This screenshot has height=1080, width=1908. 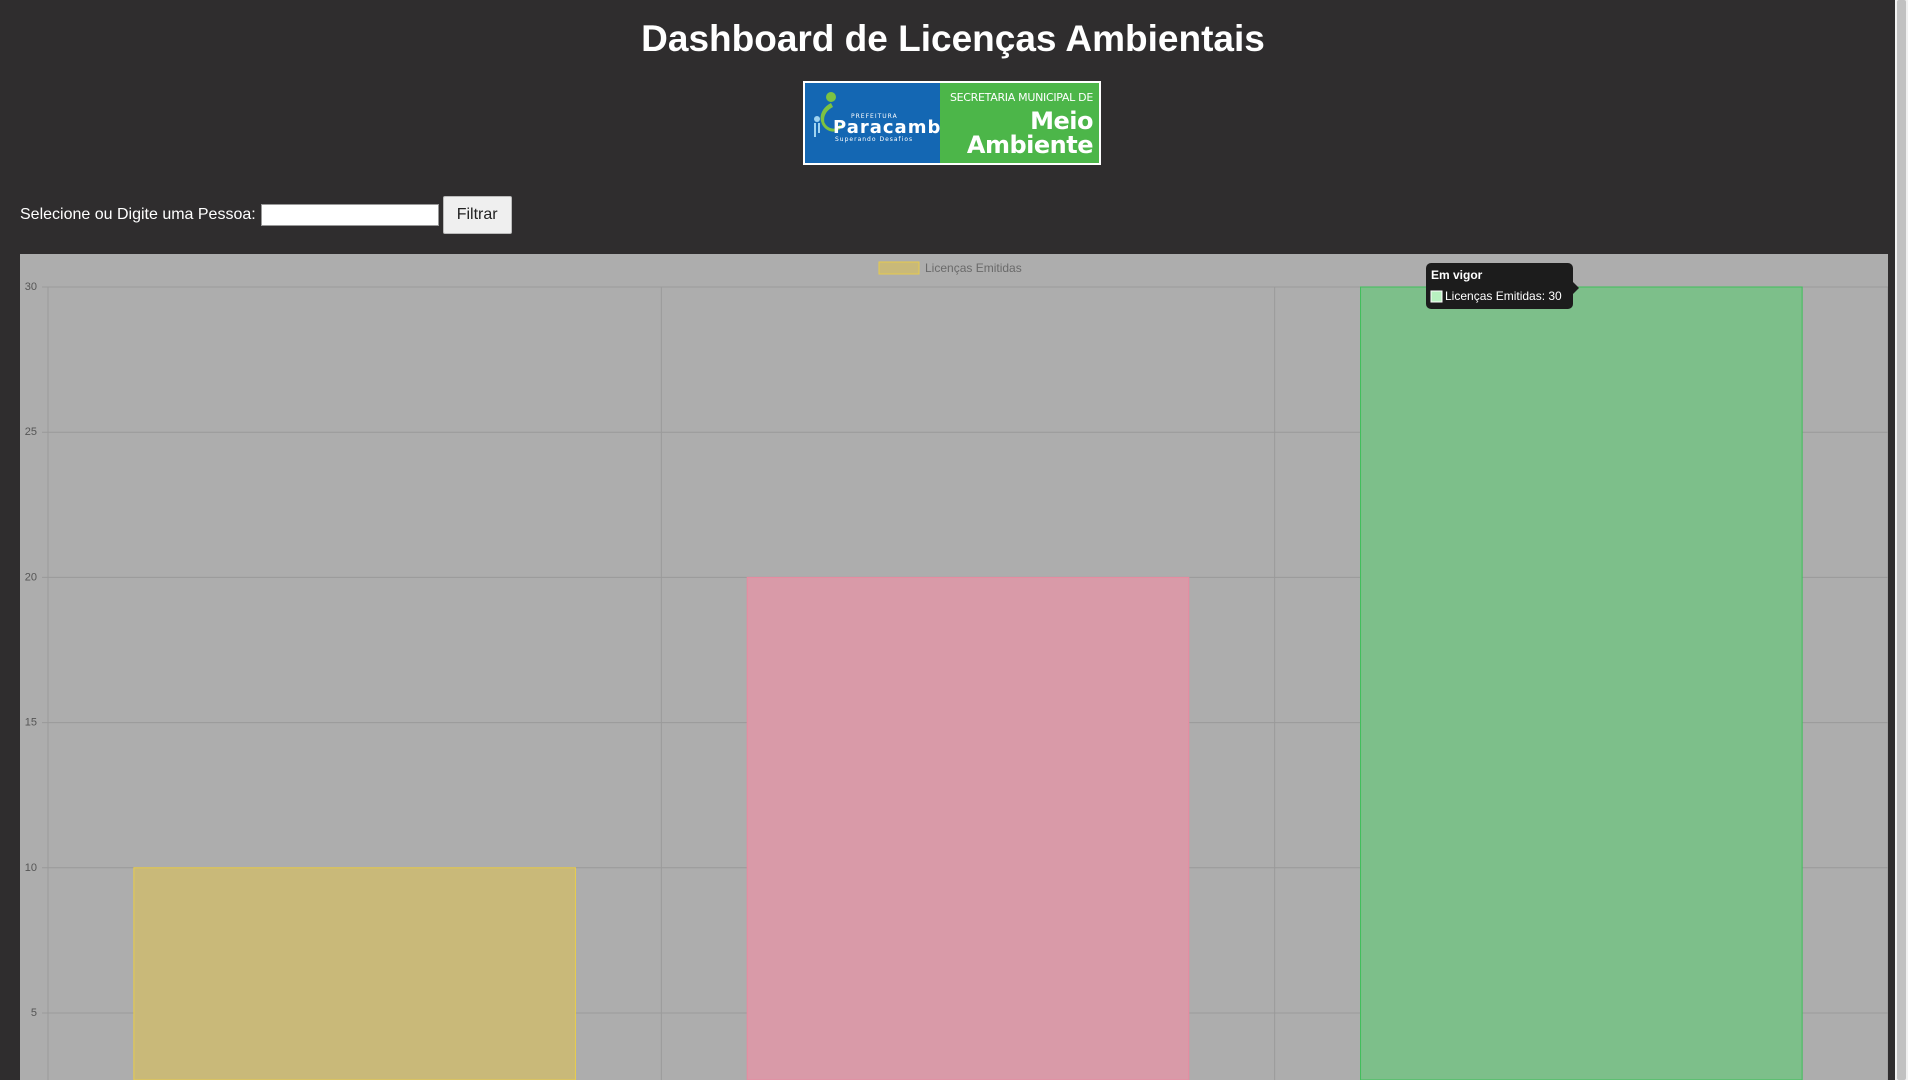 What do you see at coordinates (1019, 123) in the screenshot?
I see `meio-ambiente-logo-panel: SECRETARIA MUNICIPAL DE Meio Ambiente` at bounding box center [1019, 123].